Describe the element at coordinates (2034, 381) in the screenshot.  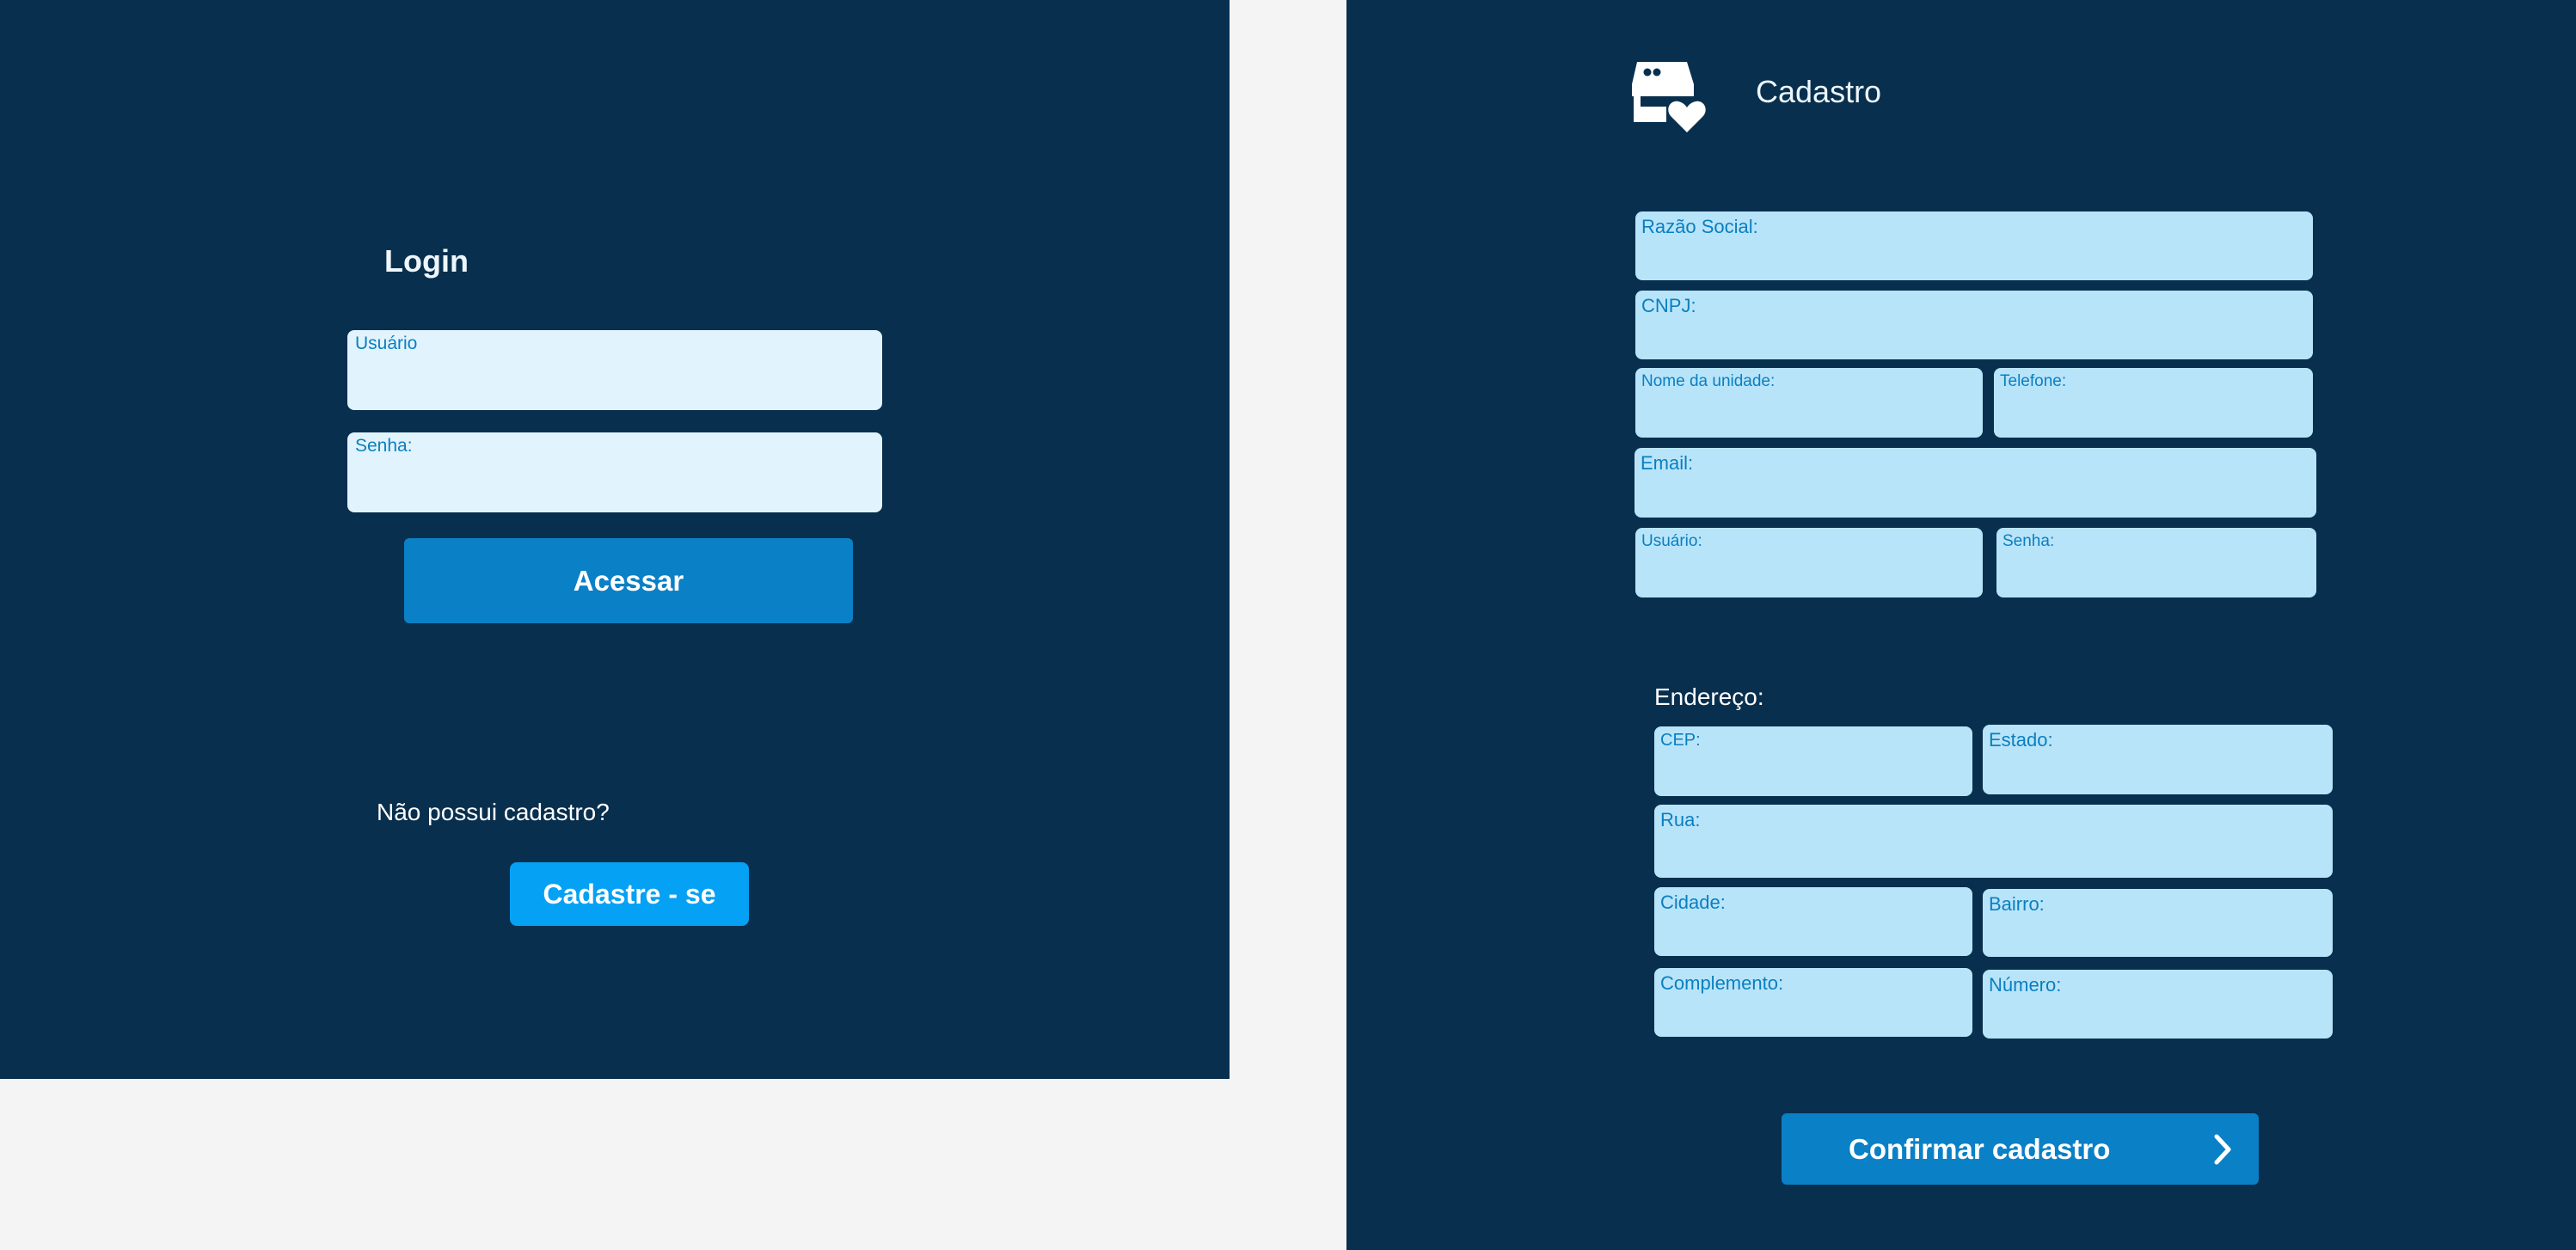
I see `telefone-label: Telefone:` at that location.